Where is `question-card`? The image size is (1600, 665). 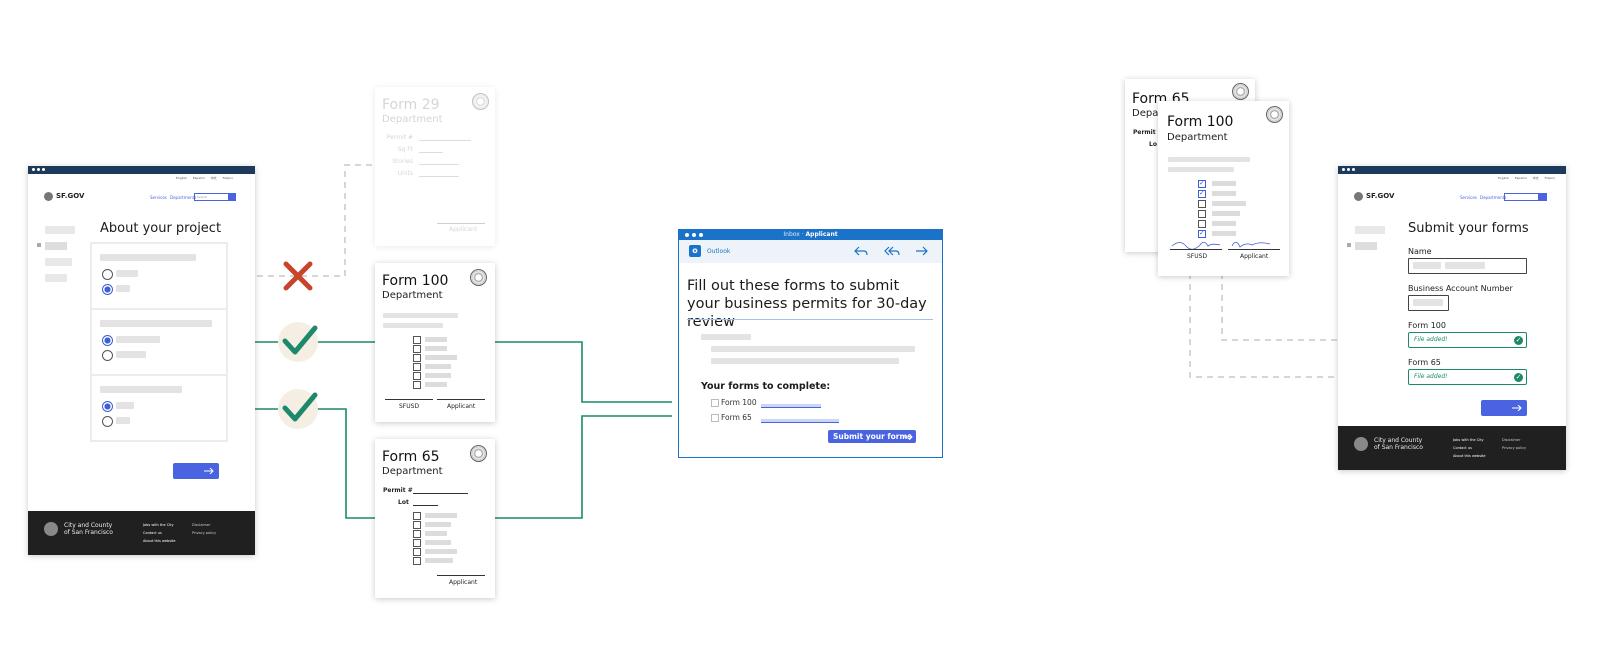 question-card is located at coordinates (159, 276).